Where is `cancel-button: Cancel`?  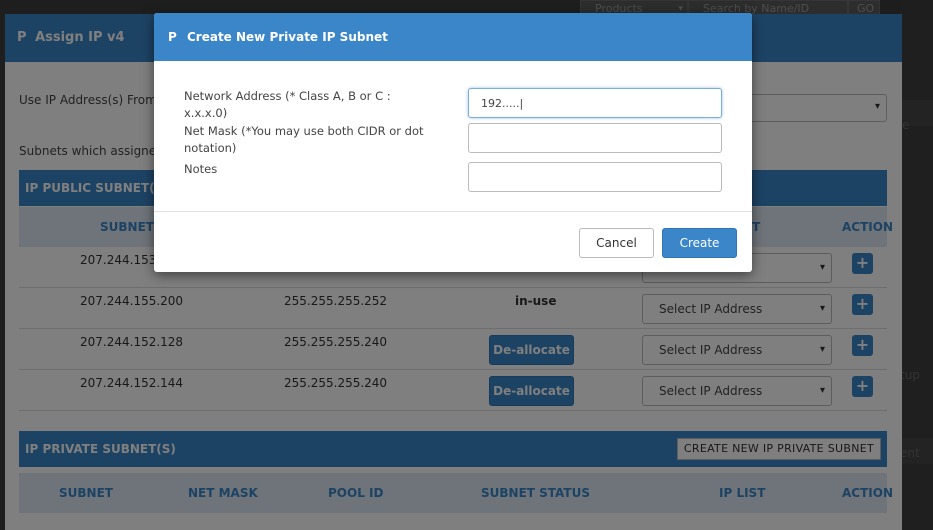 cancel-button: Cancel is located at coordinates (616, 243).